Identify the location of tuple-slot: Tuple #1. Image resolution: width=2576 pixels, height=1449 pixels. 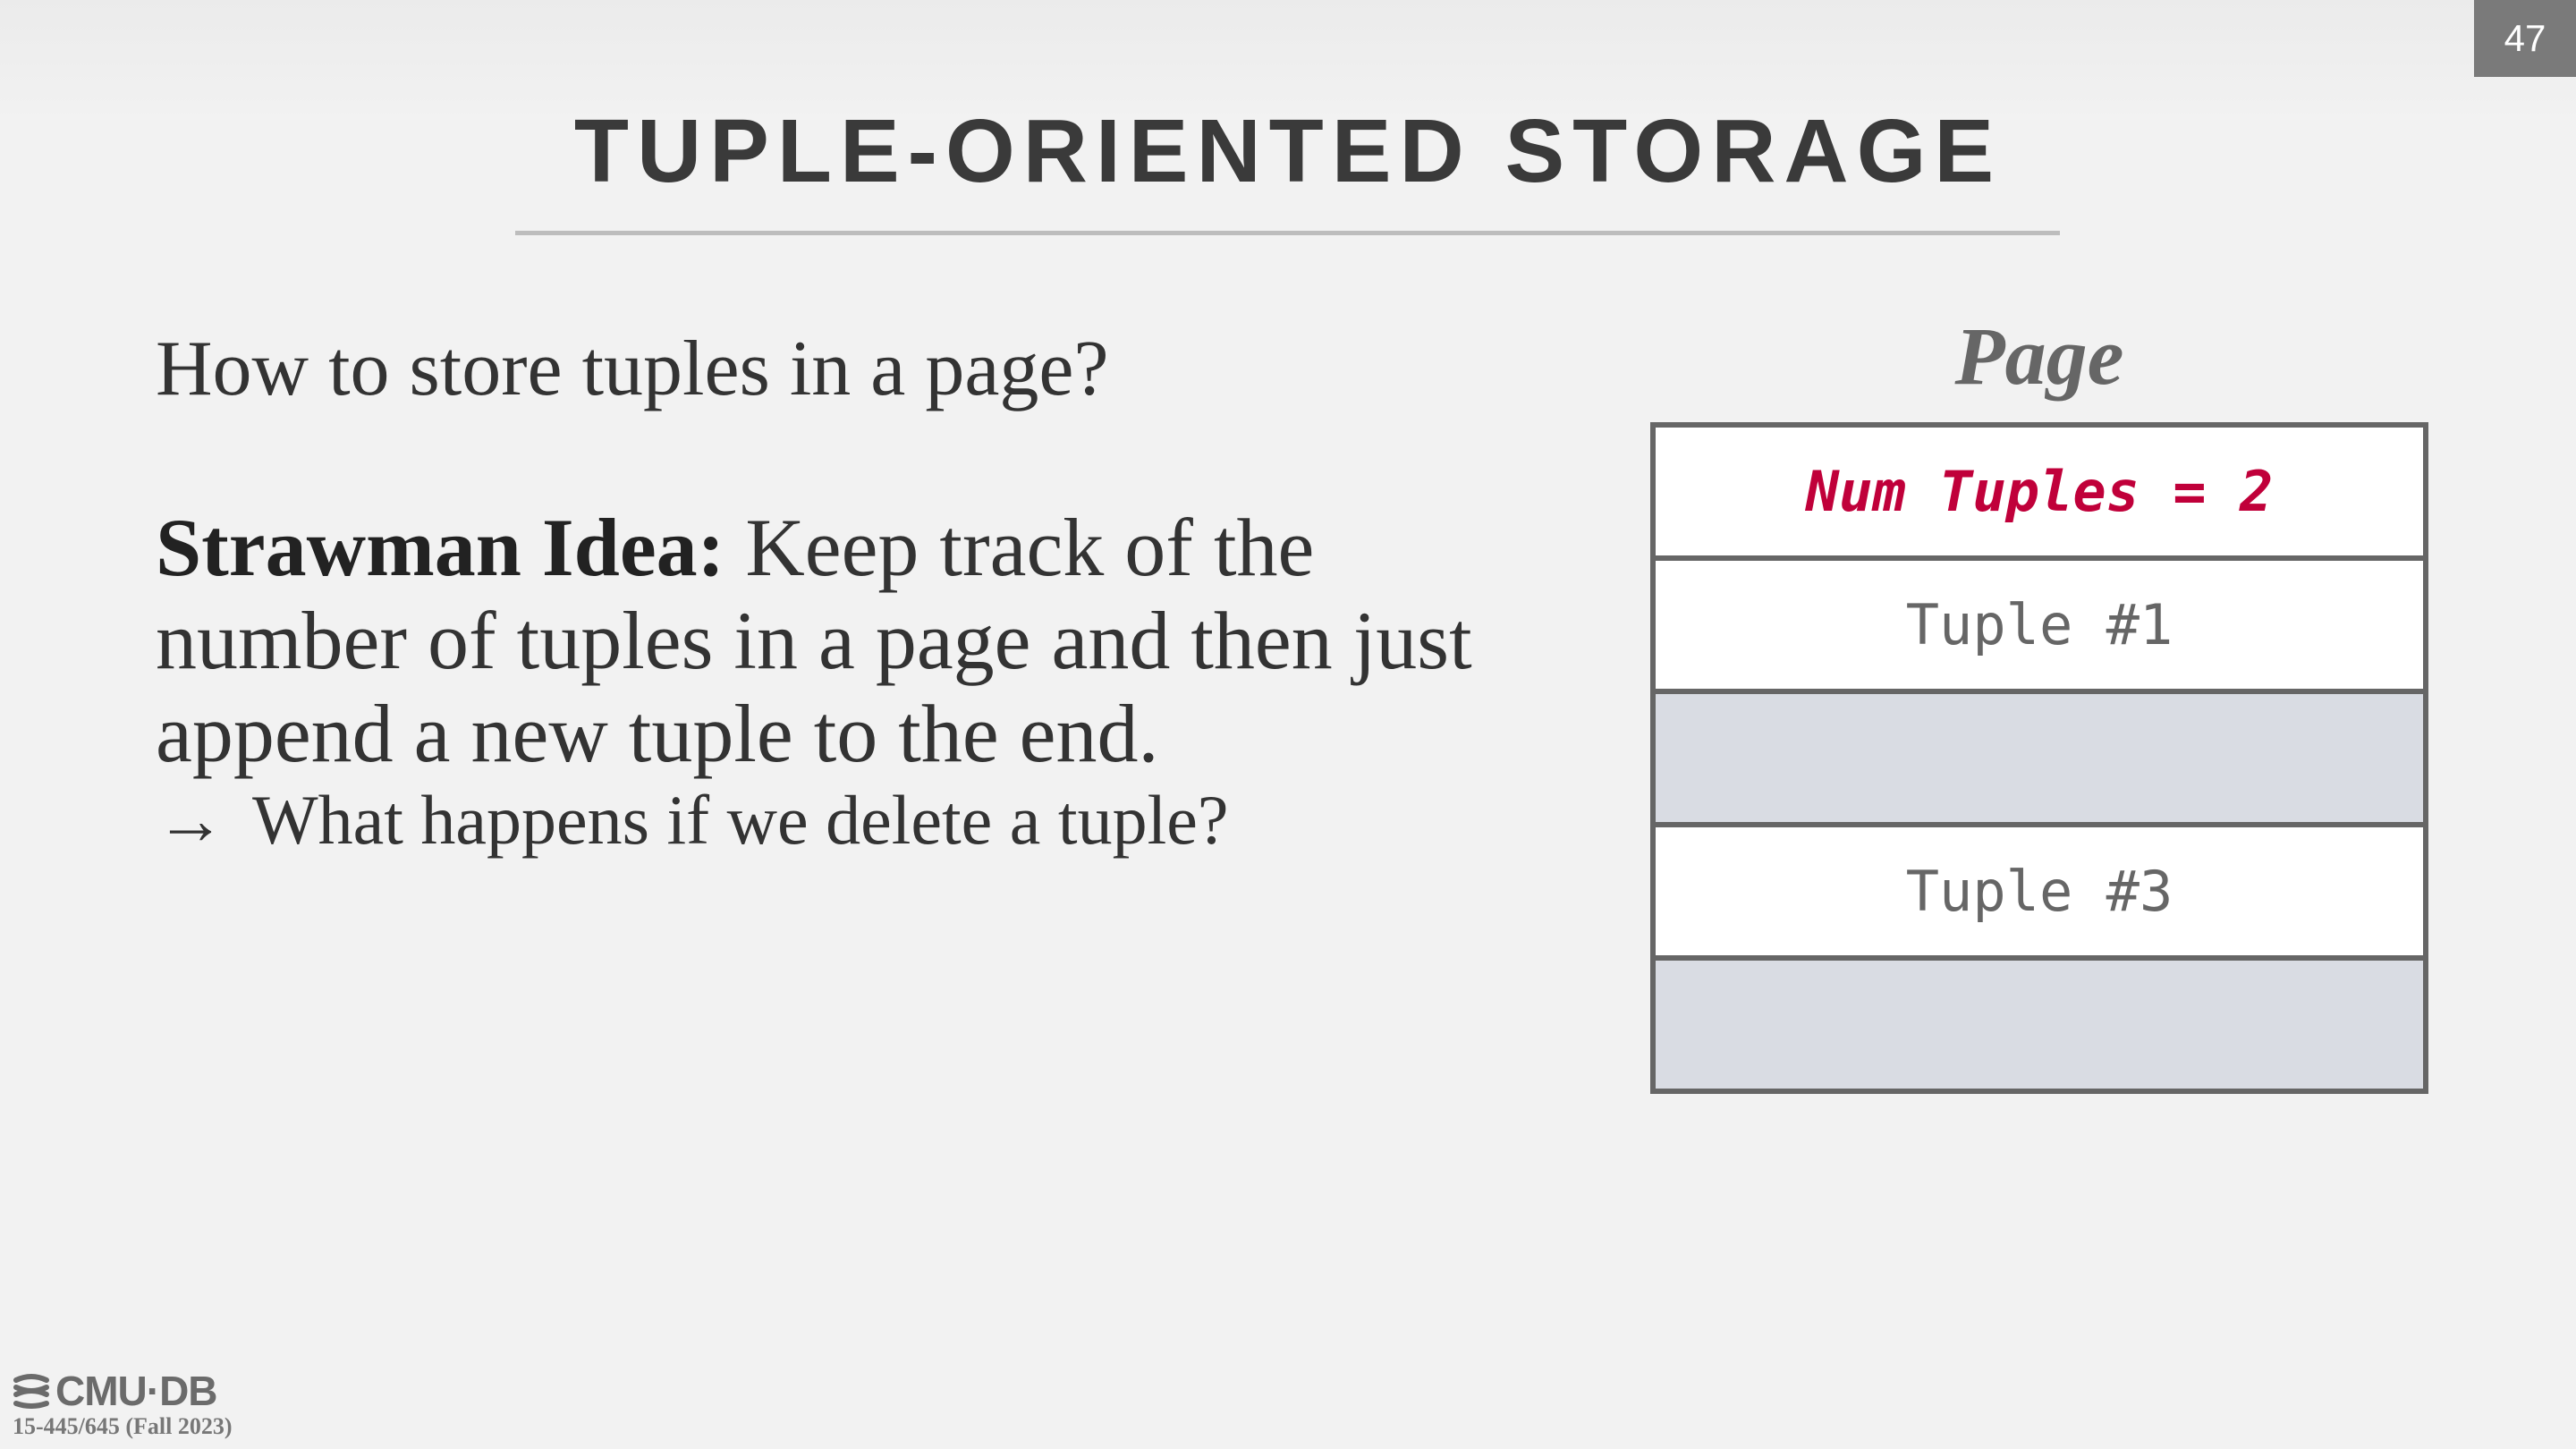
(2039, 627).